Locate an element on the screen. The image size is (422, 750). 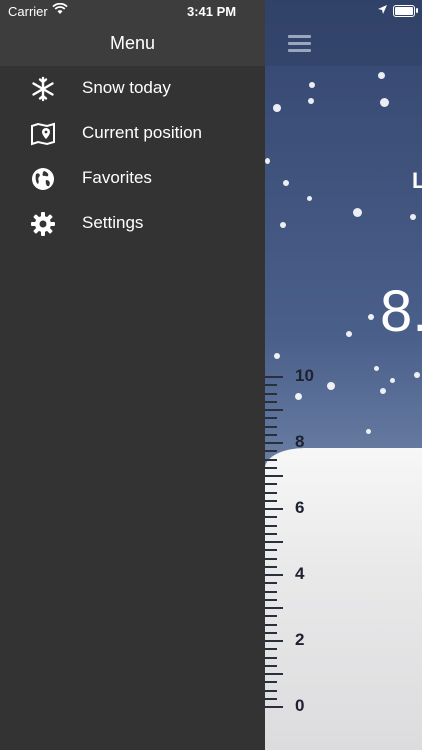
status-bar: Carrier 3:41 PM is located at coordinates (211, 11).